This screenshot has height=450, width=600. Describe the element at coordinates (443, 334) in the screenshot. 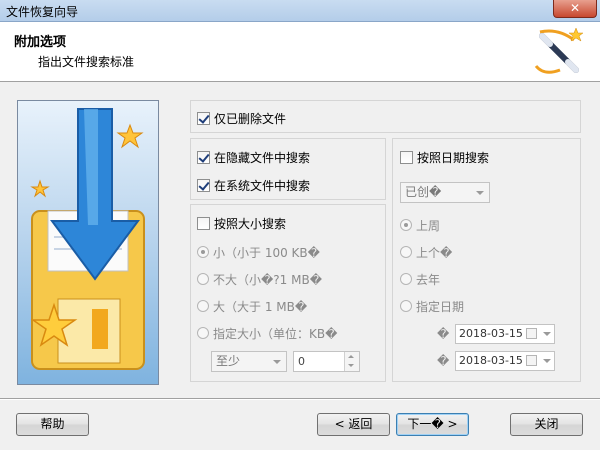

I see `date-from-marker: �` at that location.